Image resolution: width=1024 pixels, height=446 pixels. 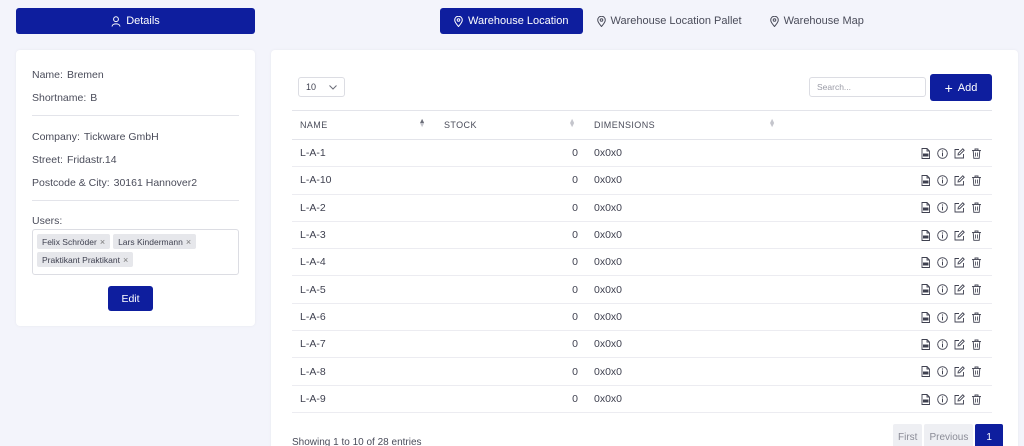 I want to click on edit-button: Edit, so click(x=130, y=298).